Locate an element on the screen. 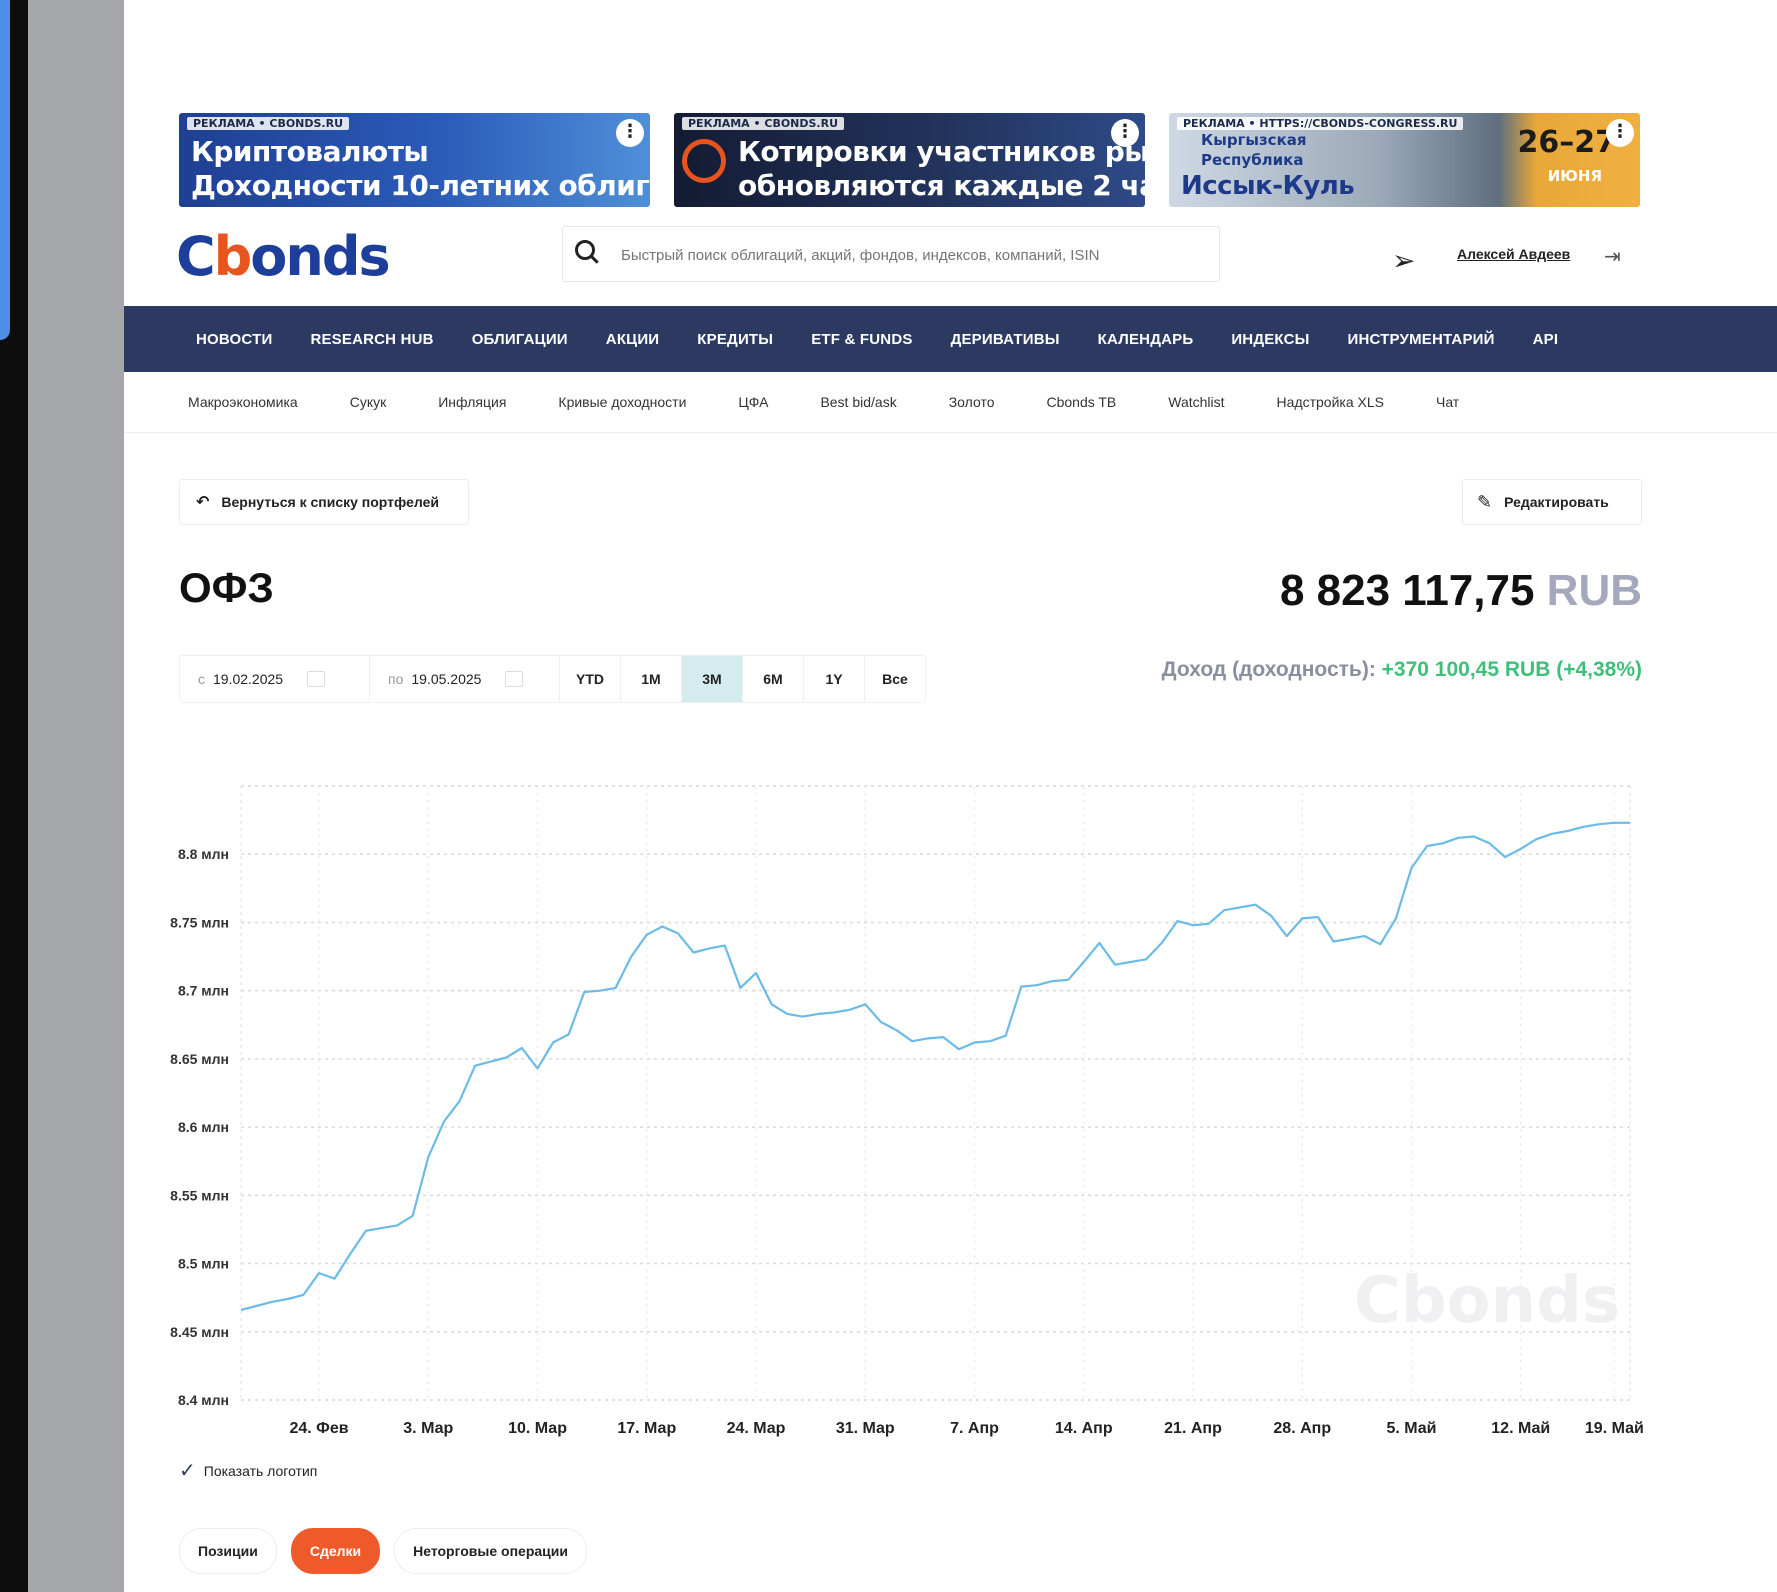 This screenshot has height=1592, width=1777. edit-button: ✎ Редактировать is located at coordinates (1552, 502).